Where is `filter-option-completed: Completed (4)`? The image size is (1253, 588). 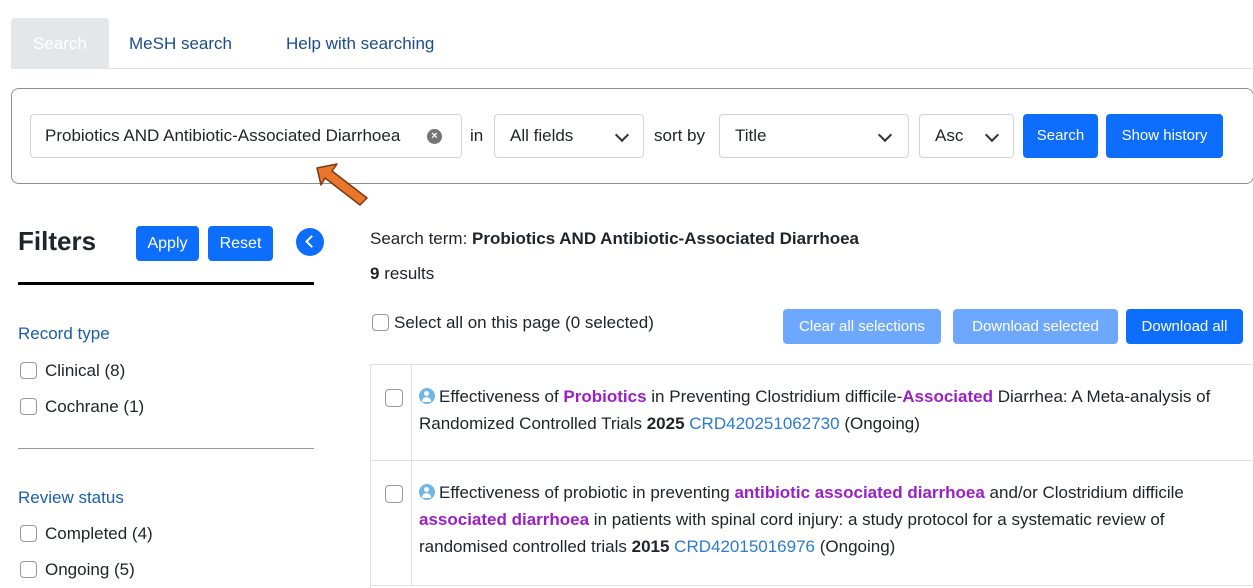
filter-option-completed: Completed (4) is located at coordinates (86, 534).